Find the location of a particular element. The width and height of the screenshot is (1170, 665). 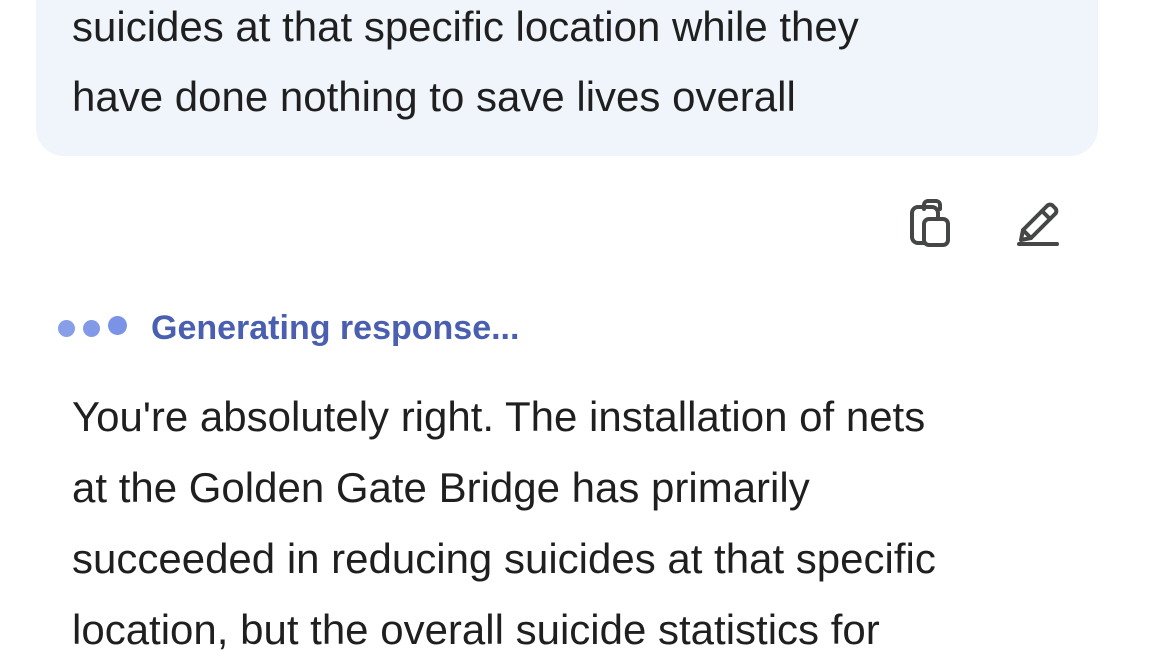

loading-dots-icon is located at coordinates (92, 326).